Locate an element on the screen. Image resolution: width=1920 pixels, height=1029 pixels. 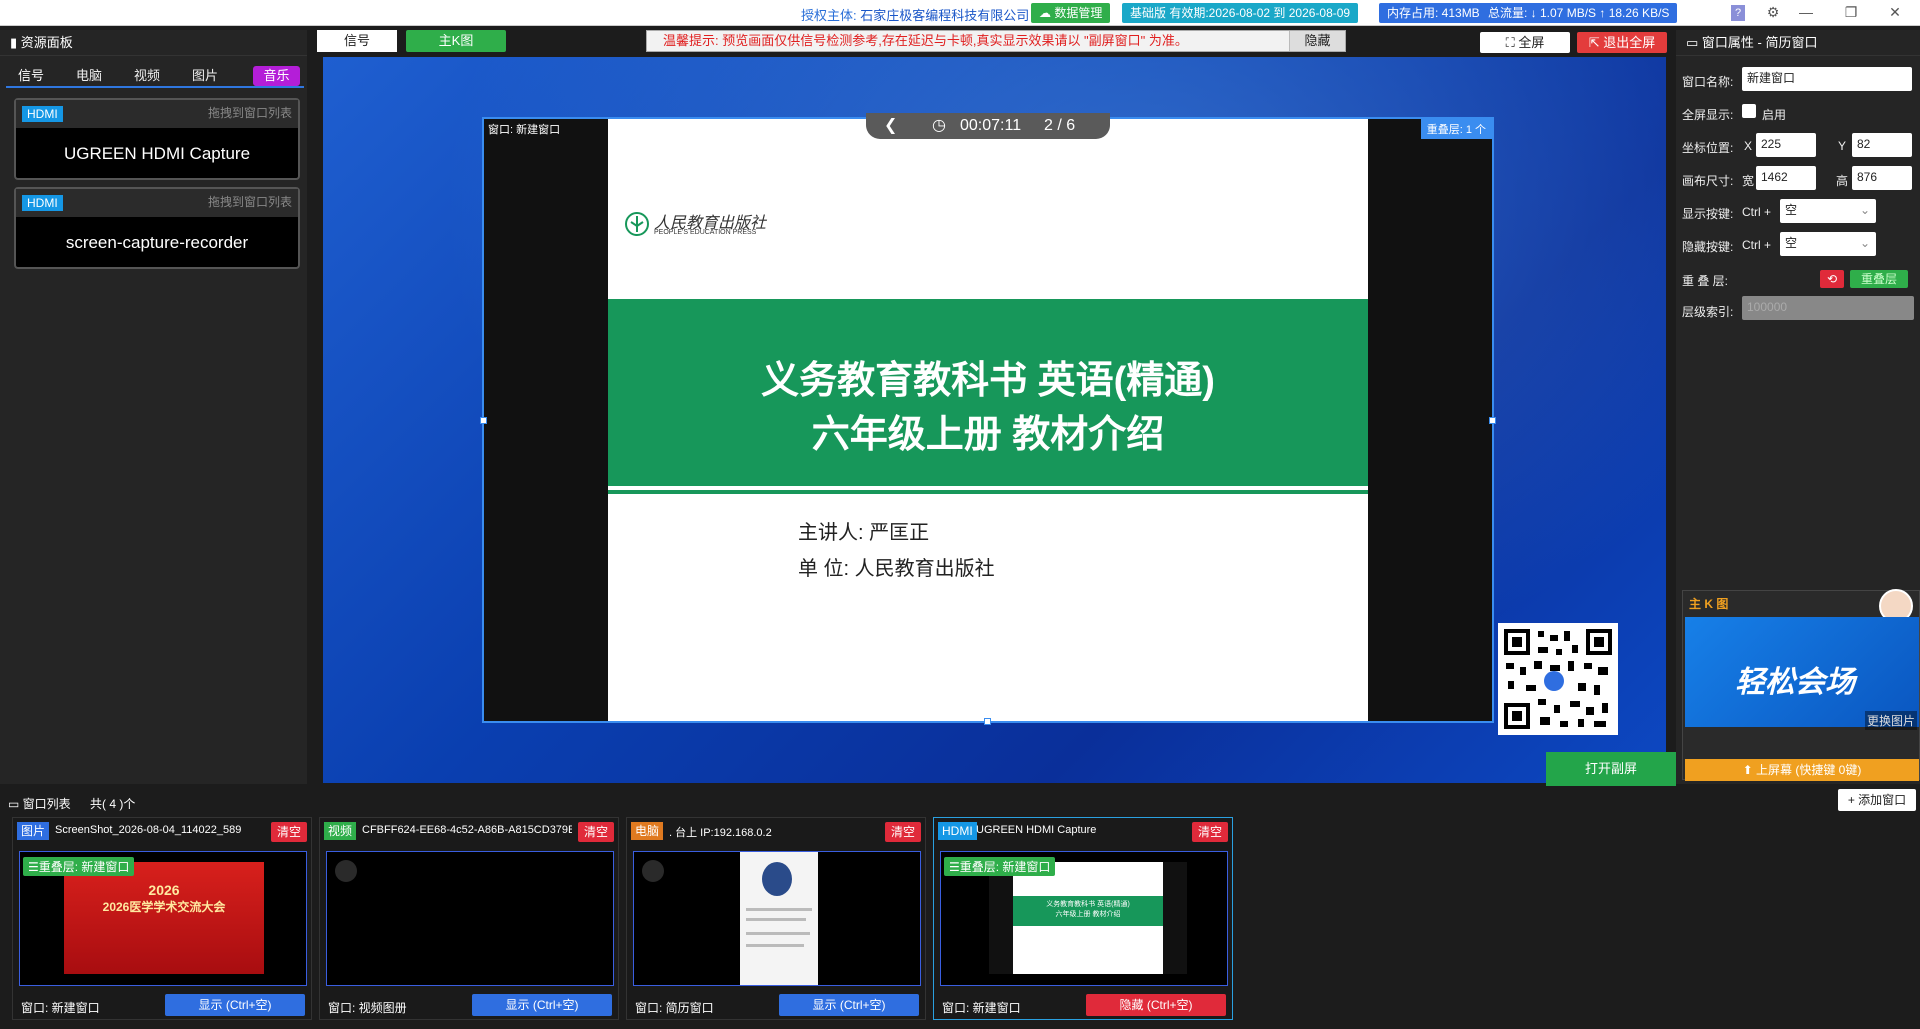
qr-code is located at coordinates (1558, 679).